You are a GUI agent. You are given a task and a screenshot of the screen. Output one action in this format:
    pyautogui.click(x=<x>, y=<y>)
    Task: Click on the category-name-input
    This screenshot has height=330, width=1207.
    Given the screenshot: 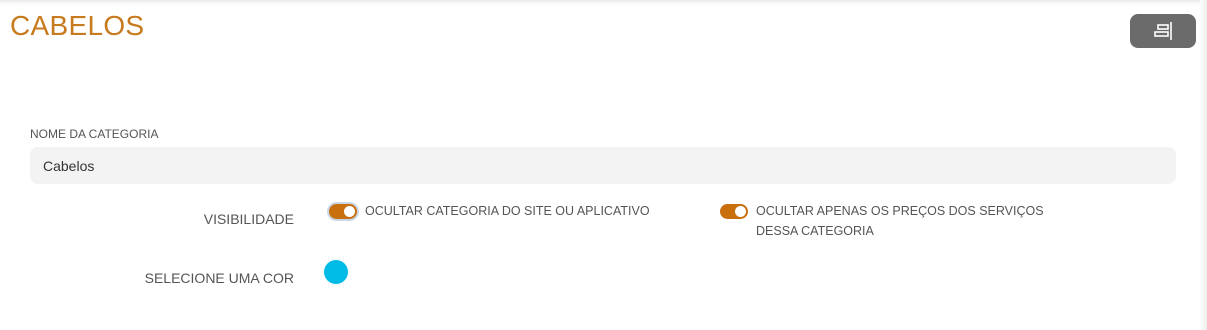 What is the action you would take?
    pyautogui.click(x=603, y=165)
    